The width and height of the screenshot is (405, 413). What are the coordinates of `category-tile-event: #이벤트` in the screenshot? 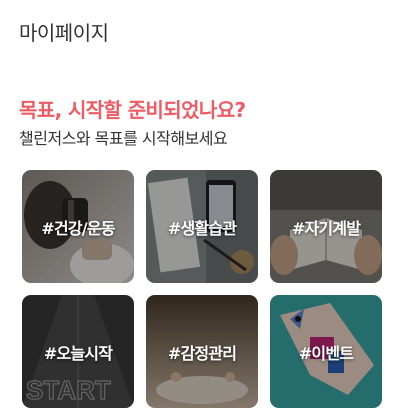 It's located at (326, 351).